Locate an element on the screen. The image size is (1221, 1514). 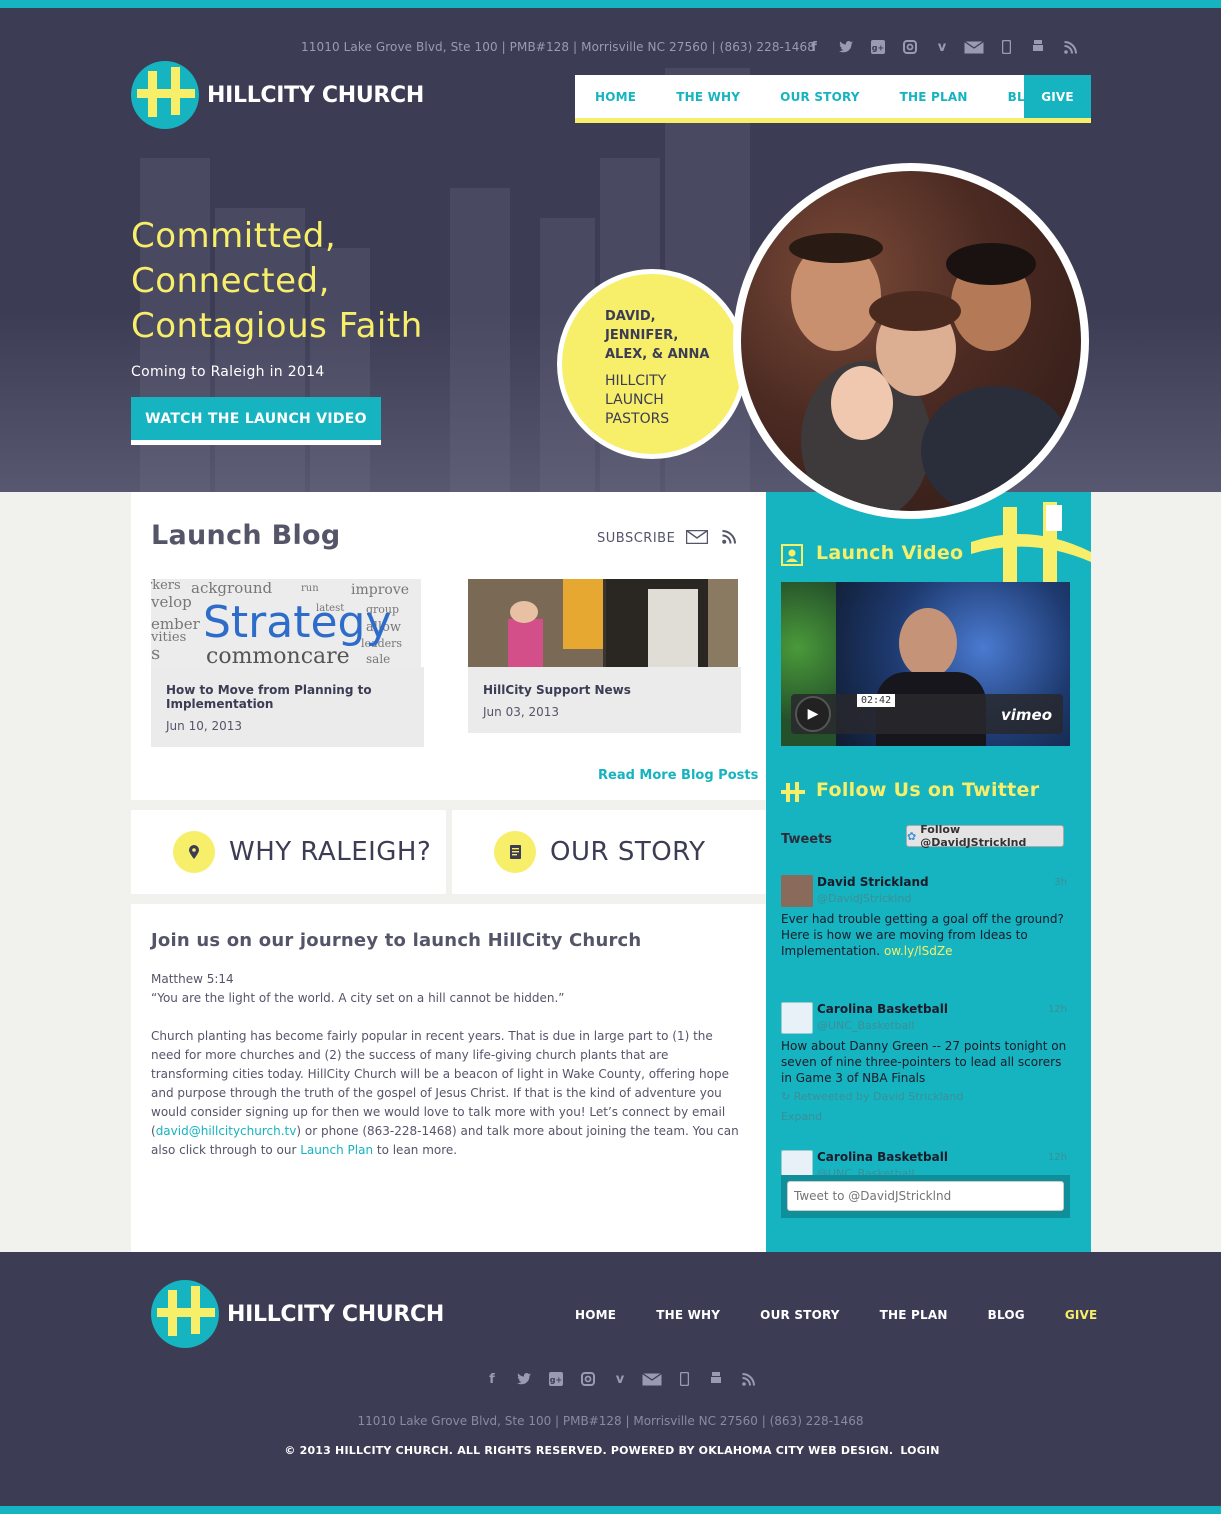
pastor-family-photo is located at coordinates (911, 341).